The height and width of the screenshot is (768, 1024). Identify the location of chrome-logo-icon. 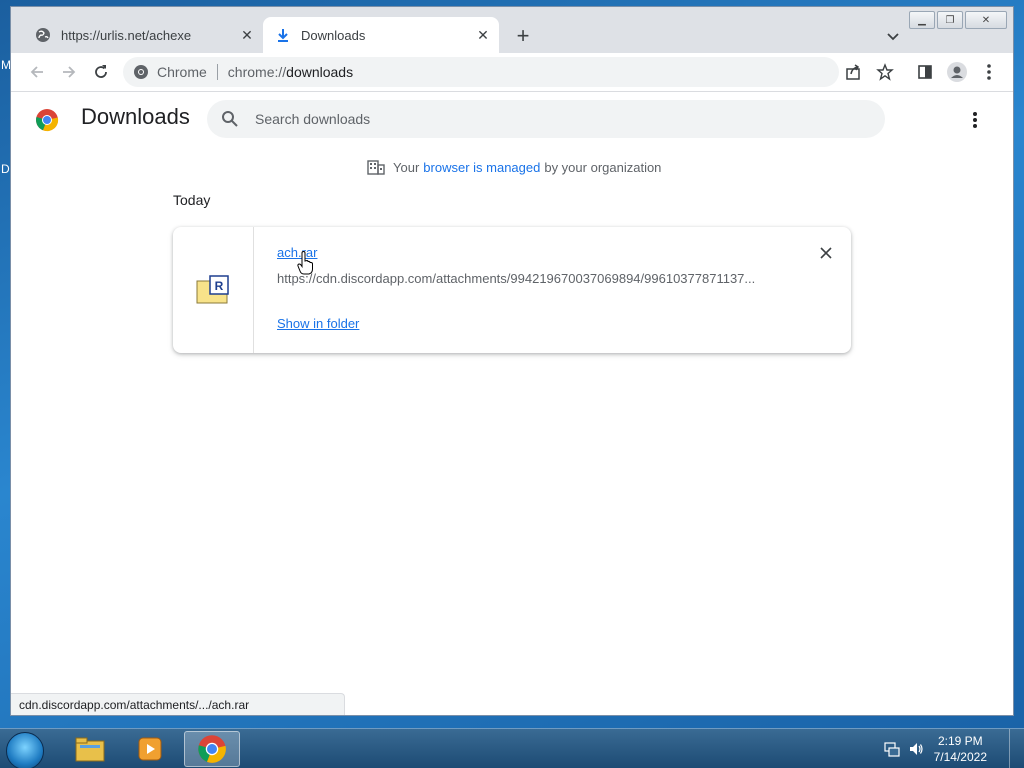
(47, 120).